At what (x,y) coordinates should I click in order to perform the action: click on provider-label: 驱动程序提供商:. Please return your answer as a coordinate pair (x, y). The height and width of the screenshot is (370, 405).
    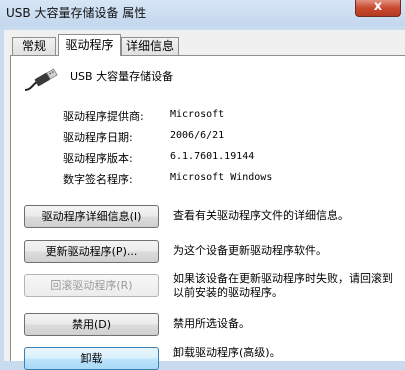
    Looking at the image, I should click on (103, 116).